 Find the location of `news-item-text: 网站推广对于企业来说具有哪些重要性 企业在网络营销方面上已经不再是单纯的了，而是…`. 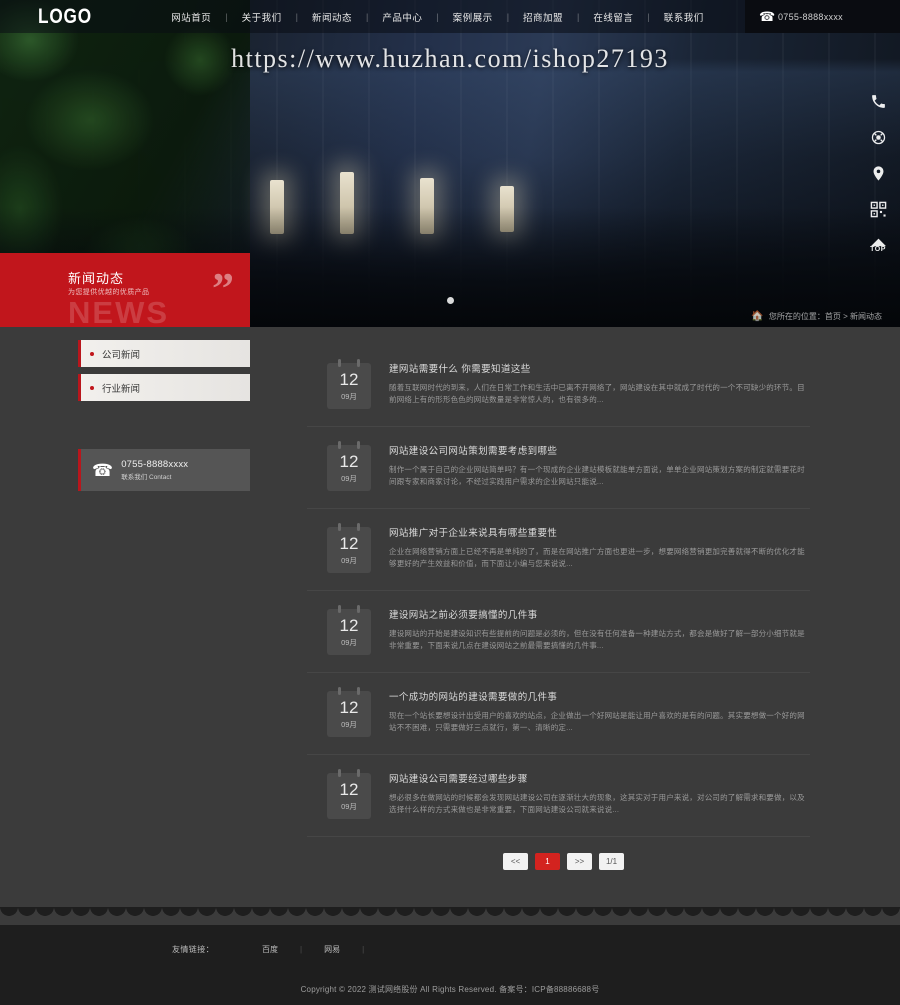

news-item-text: 网站推广对于企业来说具有哪些重要性 企业在网络营销方面上已经不再是单纯的了，而是… is located at coordinates (599, 549).